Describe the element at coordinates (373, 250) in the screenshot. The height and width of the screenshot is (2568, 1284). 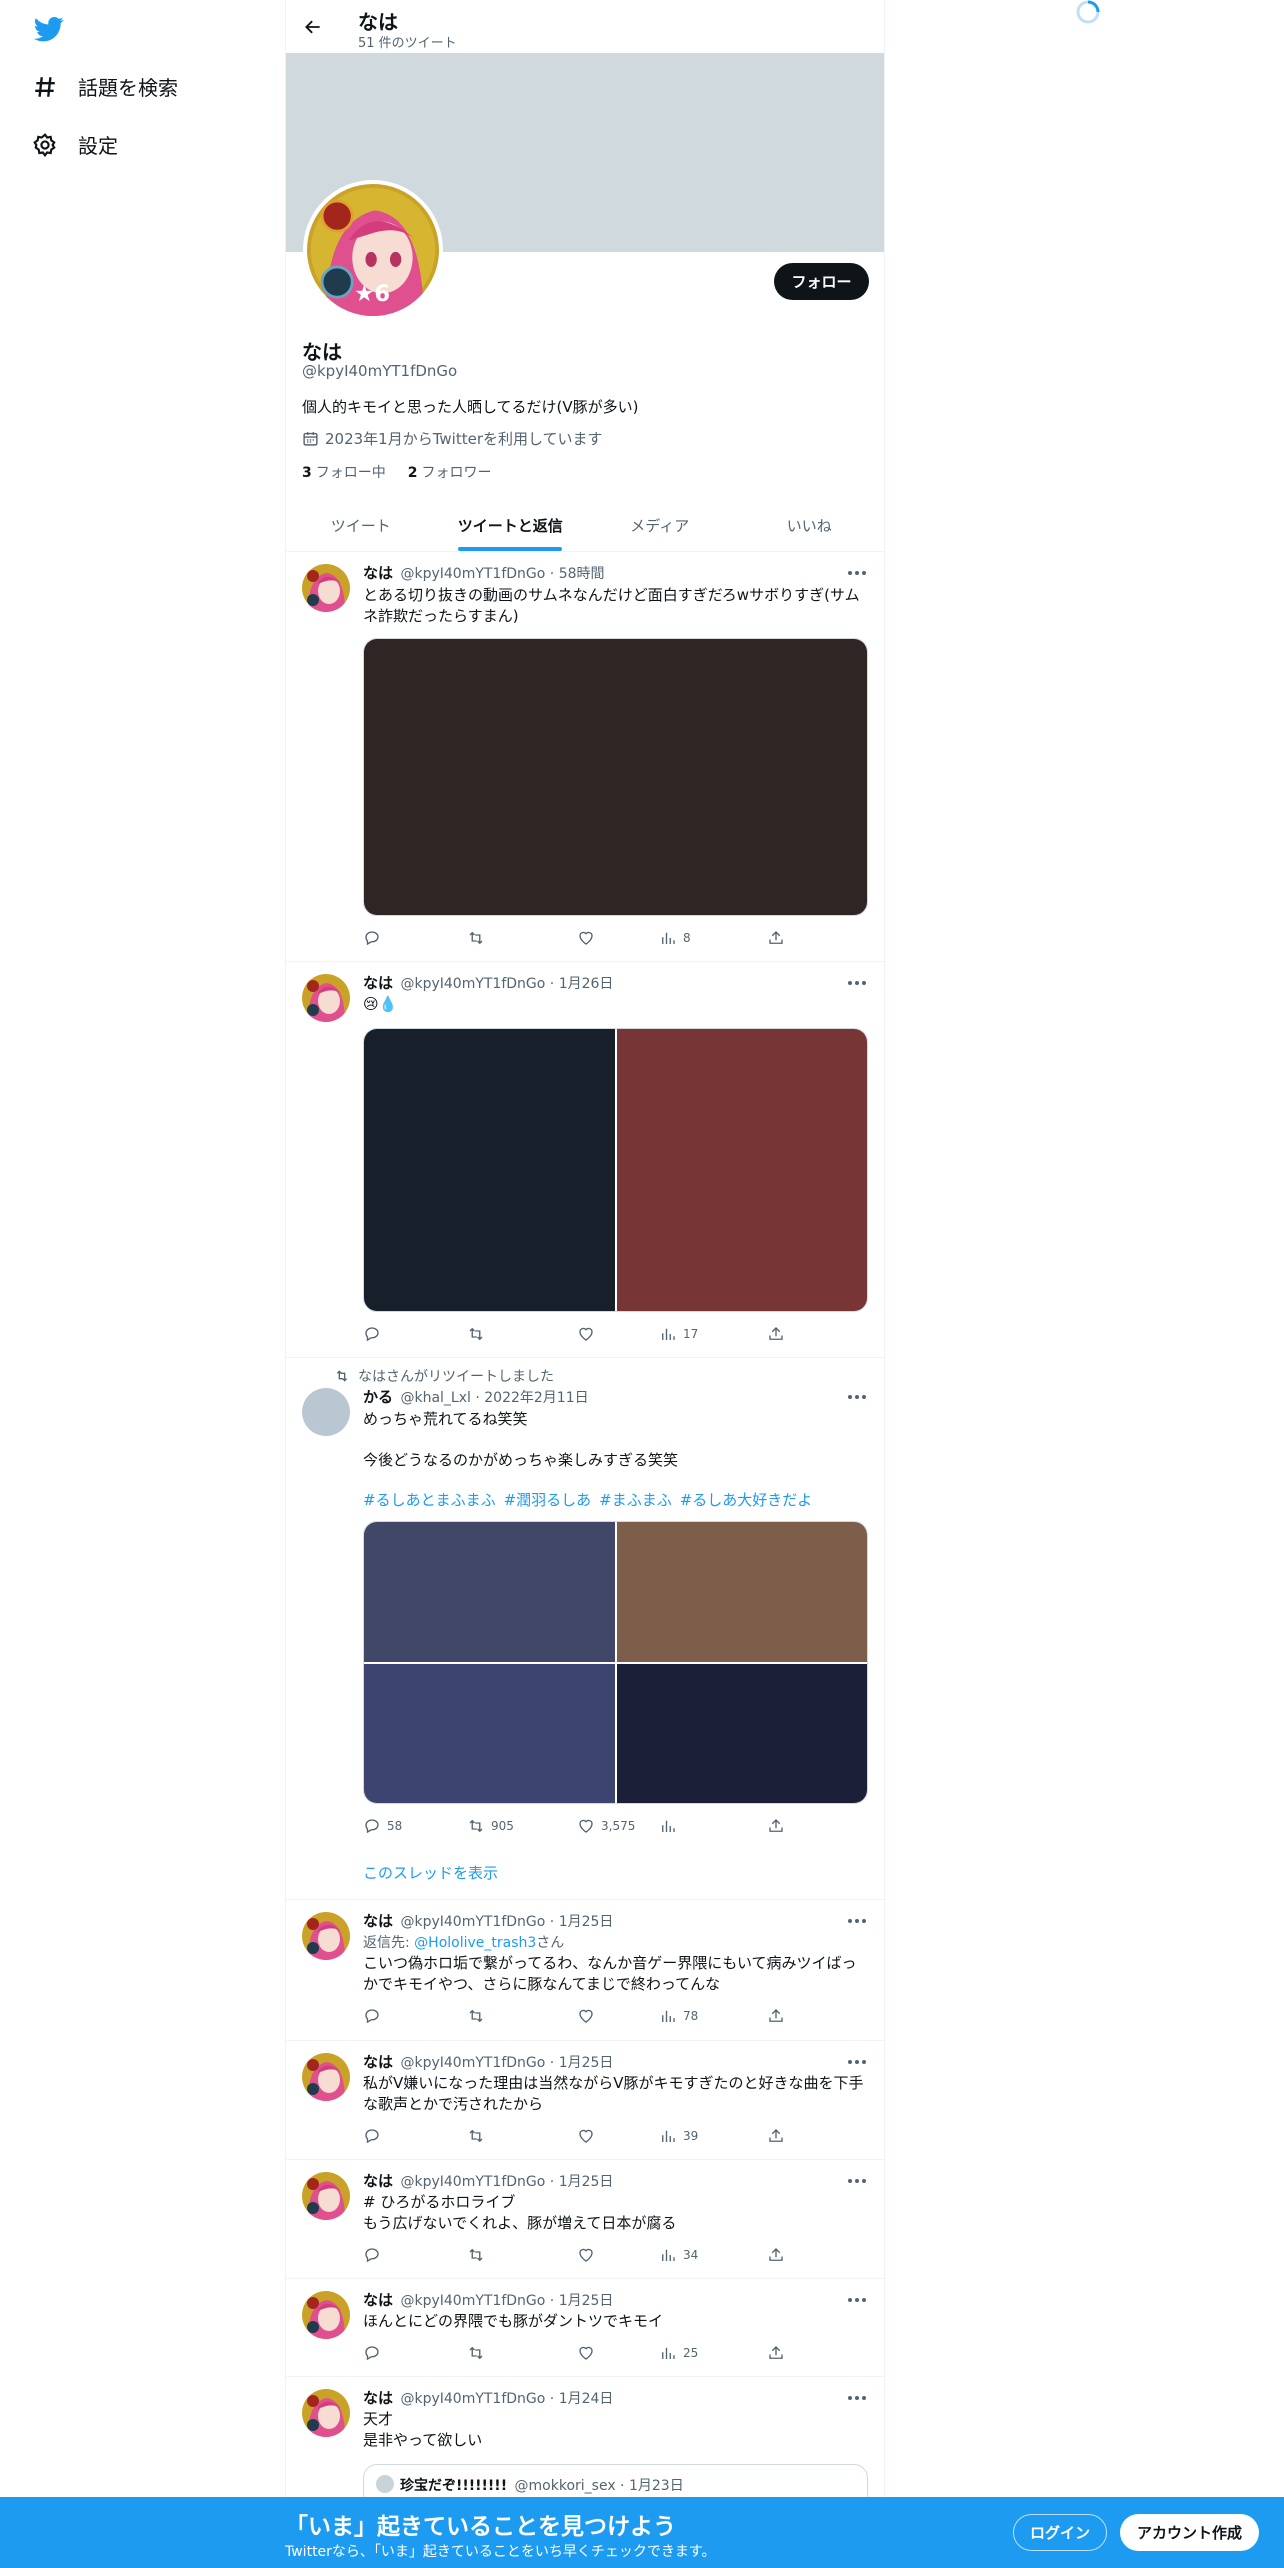
I see `profile-avatar: ★6` at that location.